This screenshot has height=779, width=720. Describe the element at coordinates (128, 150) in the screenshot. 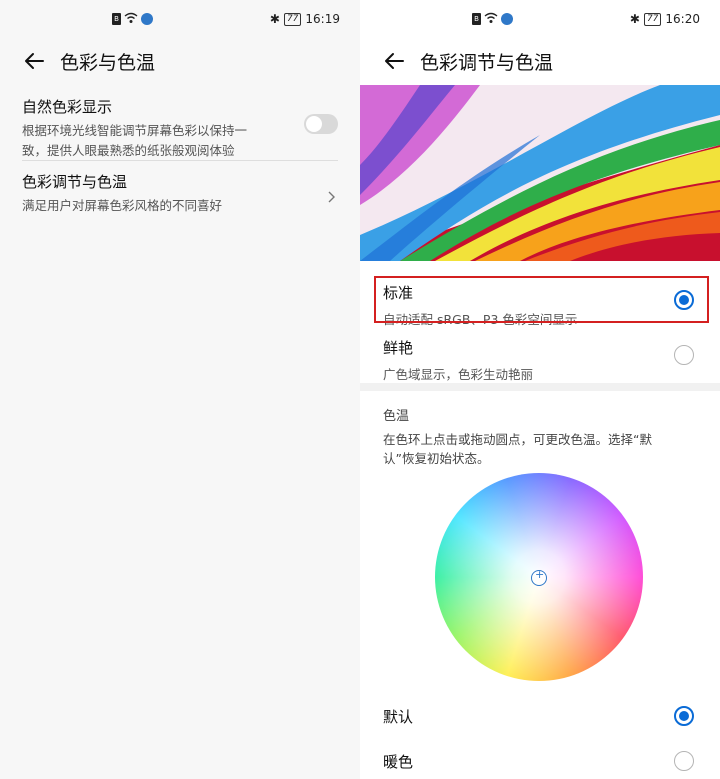

I see `natural-color-subtitle-line2: 致，提供人眼最熟悉的纸张般观阅体验` at that location.